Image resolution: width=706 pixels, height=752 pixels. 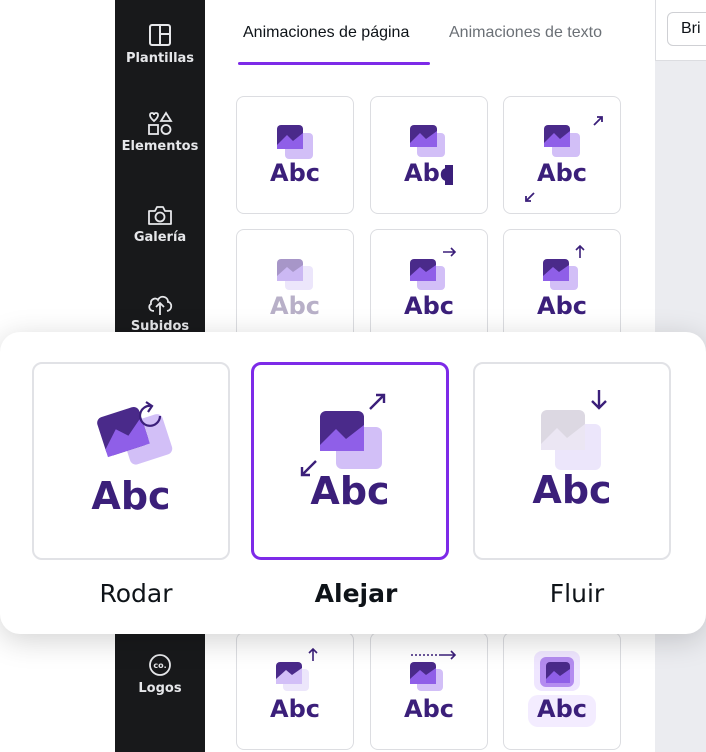 I want to click on option-alejar-card: Abc, so click(x=350, y=461).